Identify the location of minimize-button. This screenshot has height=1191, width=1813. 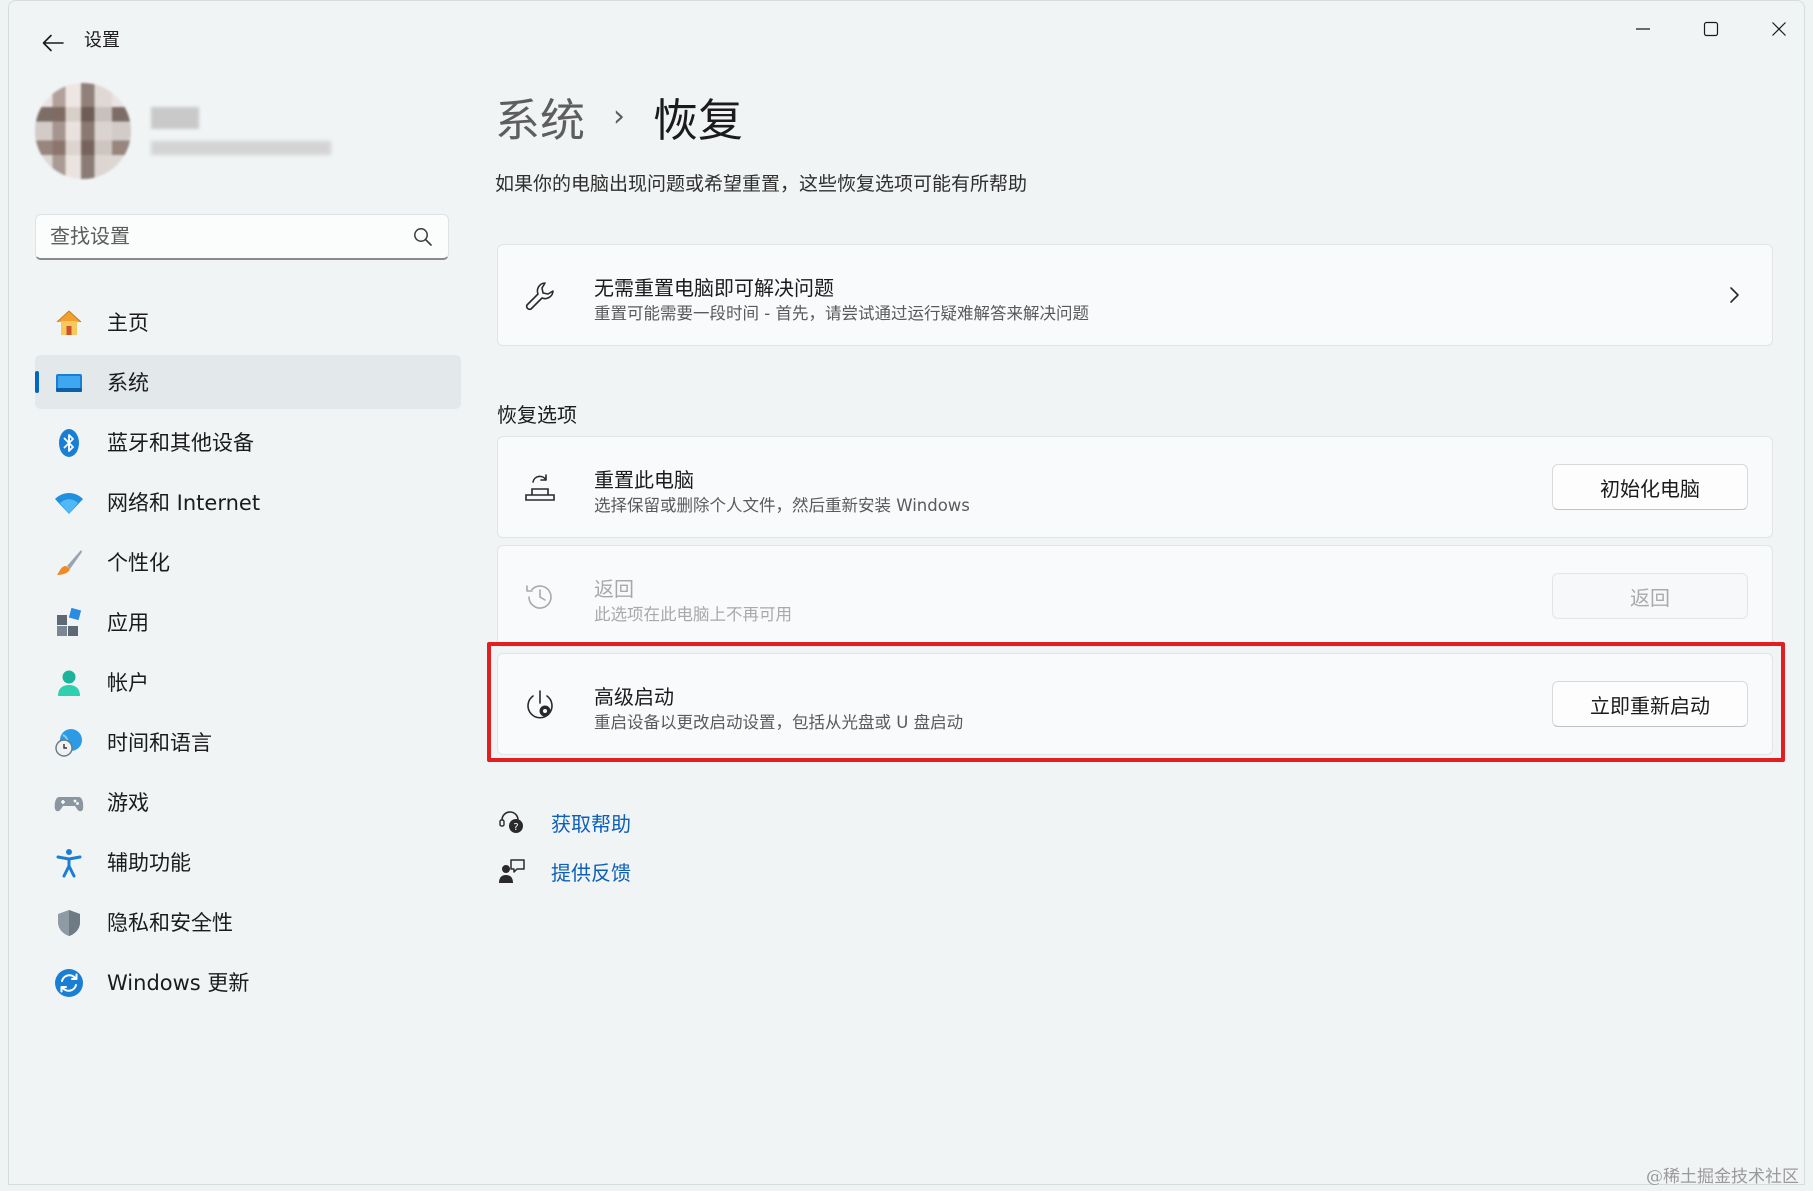
(1643, 29).